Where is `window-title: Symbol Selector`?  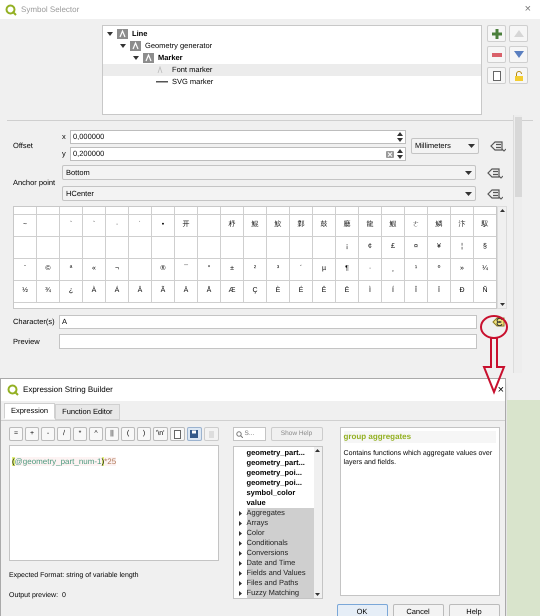 window-title: Symbol Selector is located at coordinates (50, 10).